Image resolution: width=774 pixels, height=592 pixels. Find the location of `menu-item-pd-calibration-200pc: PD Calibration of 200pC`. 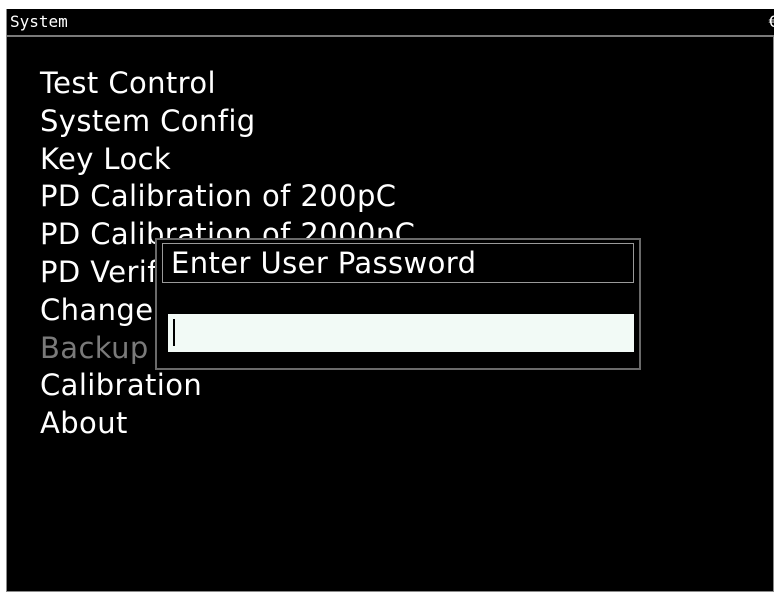

menu-item-pd-calibration-200pc: PD Calibration of 200pC is located at coordinates (227, 197).